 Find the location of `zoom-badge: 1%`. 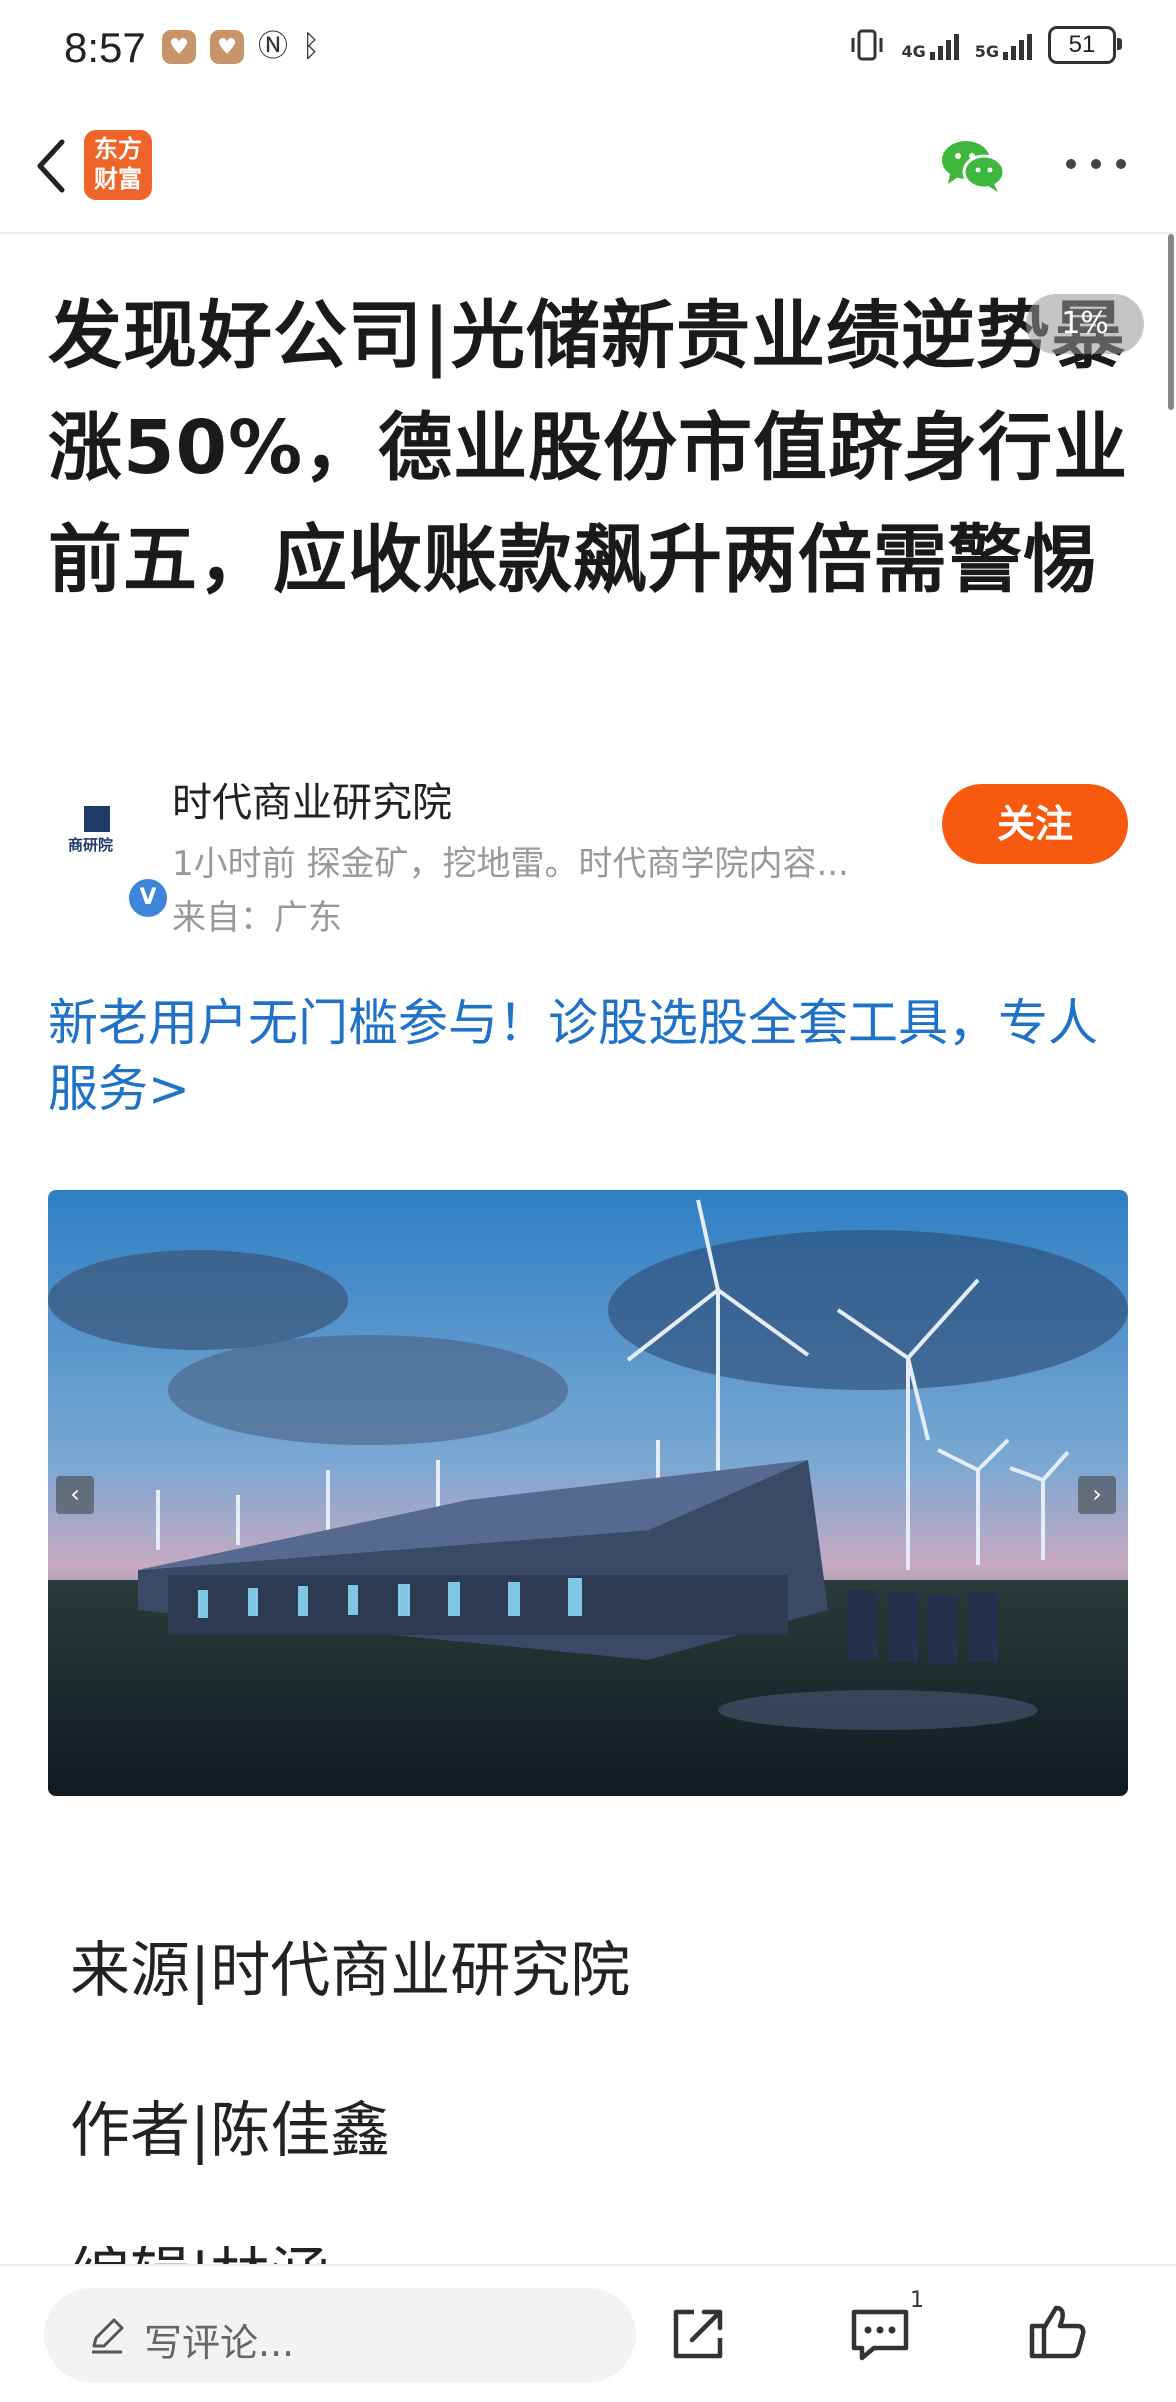

zoom-badge: 1% is located at coordinates (1085, 324).